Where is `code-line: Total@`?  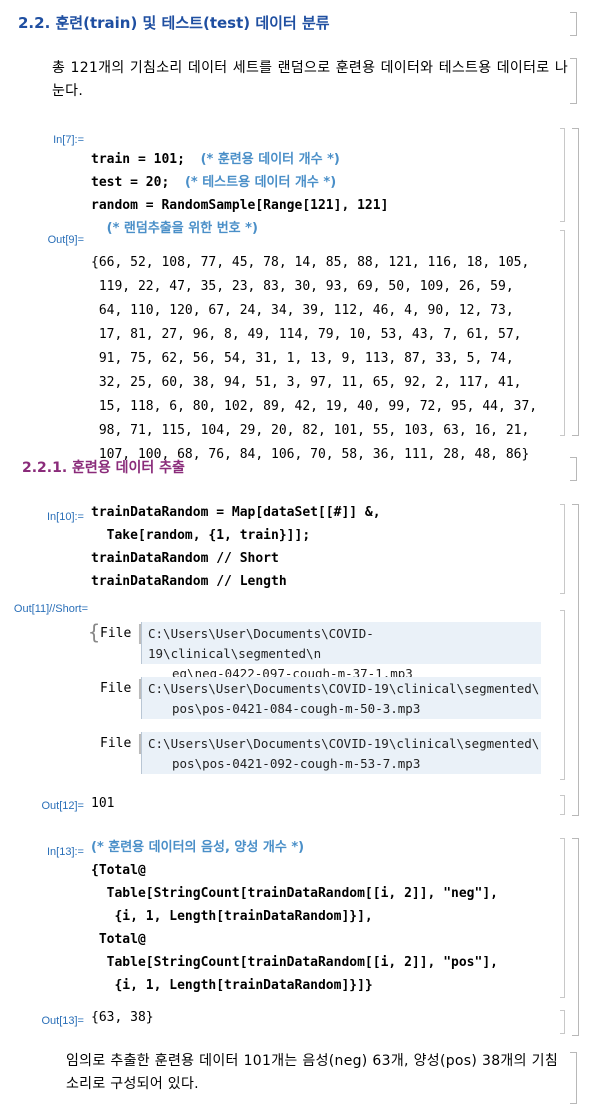 code-line: Total@ is located at coordinates (118, 939).